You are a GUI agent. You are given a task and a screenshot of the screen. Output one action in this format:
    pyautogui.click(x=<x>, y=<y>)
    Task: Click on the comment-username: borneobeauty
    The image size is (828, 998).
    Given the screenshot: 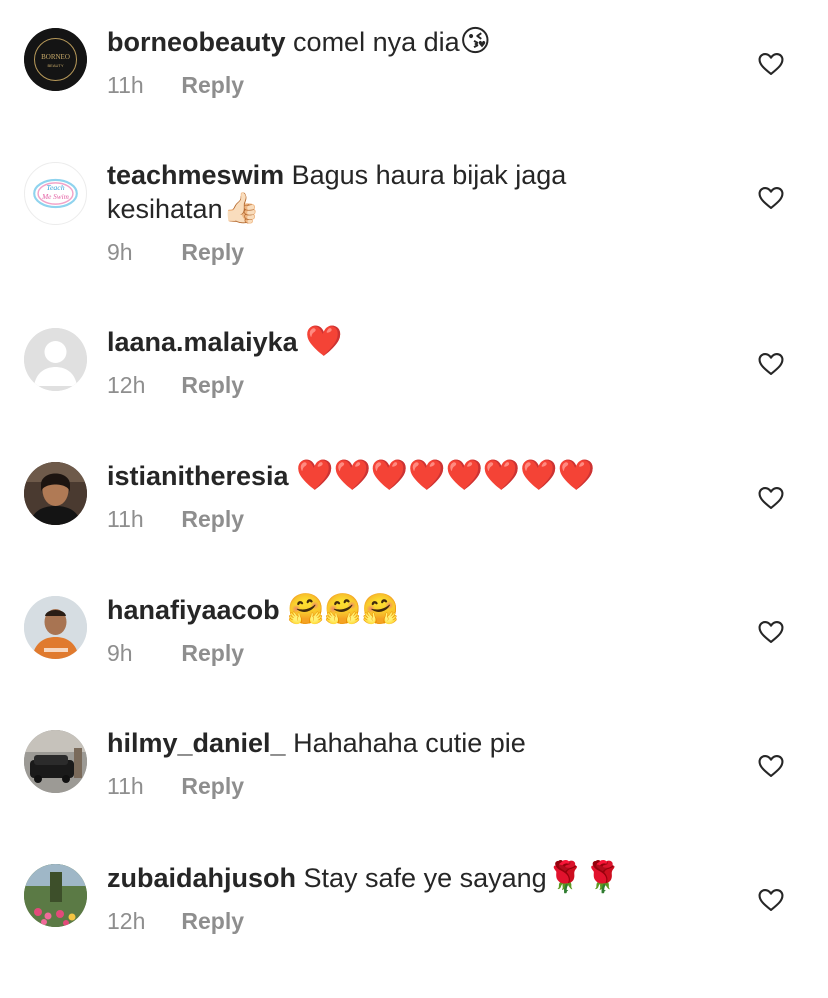 What is the action you would take?
    pyautogui.click(x=196, y=42)
    